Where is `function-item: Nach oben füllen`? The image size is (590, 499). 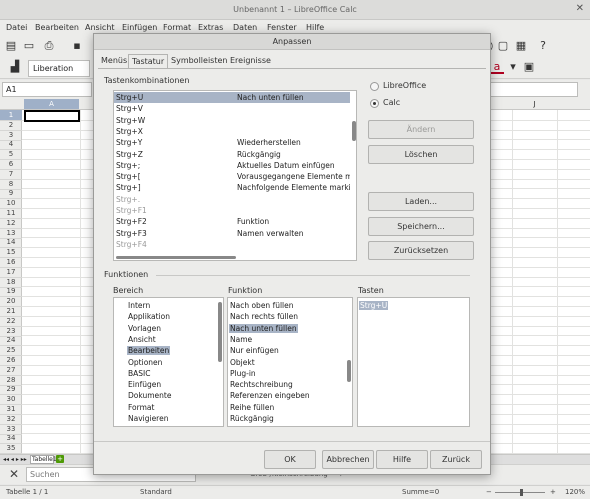
function-item: Nach oben füllen is located at coordinates (262, 305).